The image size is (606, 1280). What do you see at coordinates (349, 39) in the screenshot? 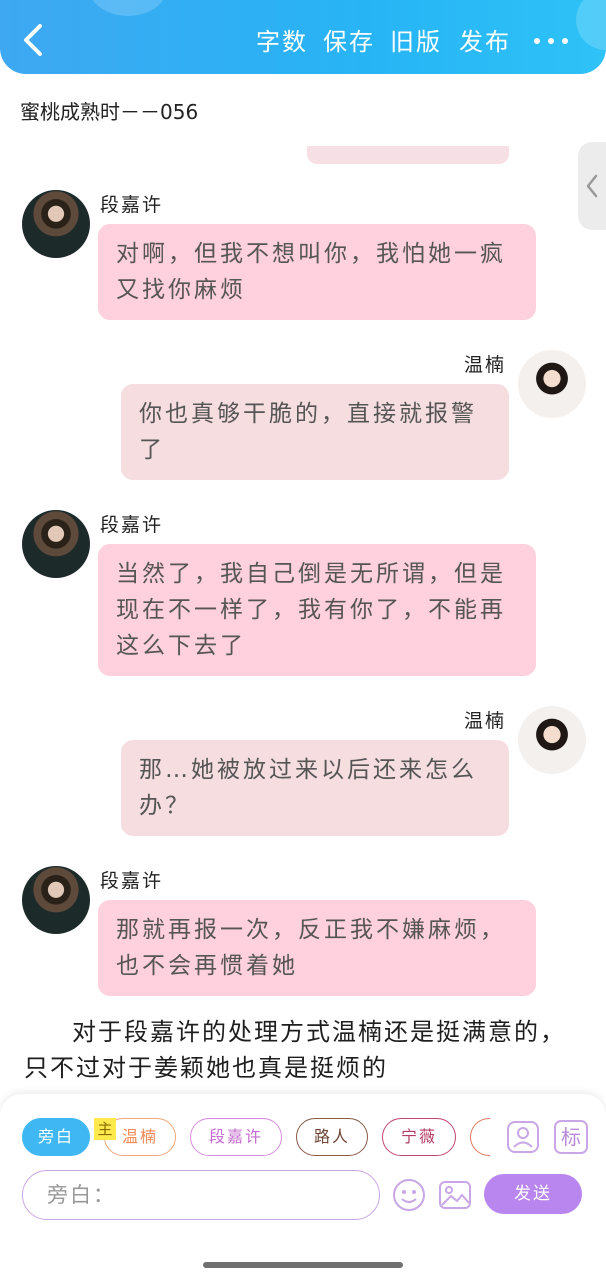
I see `save-button: 保存` at bounding box center [349, 39].